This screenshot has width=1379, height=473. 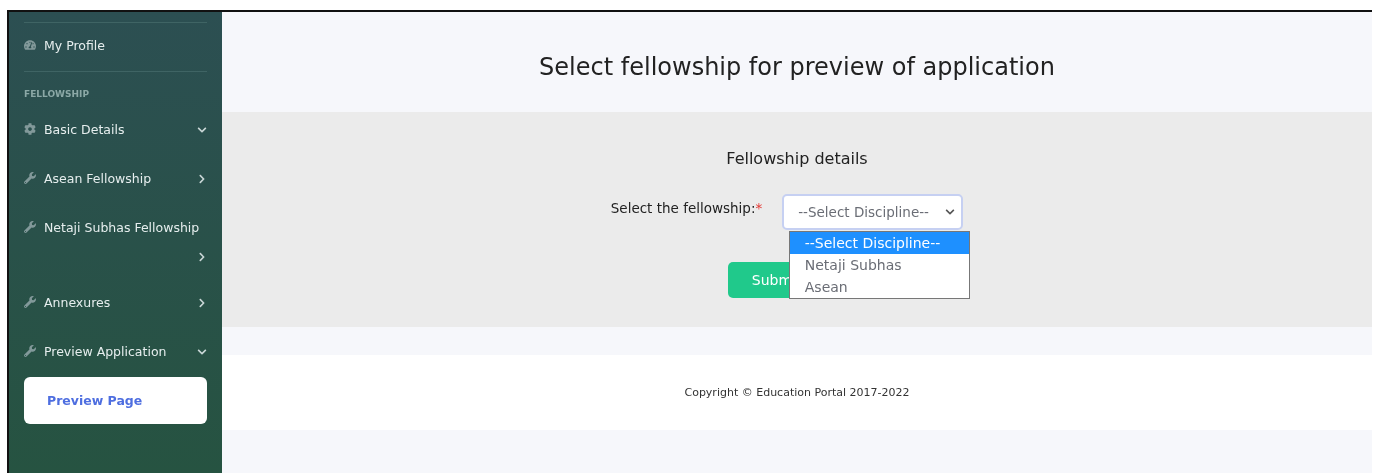 What do you see at coordinates (686, 208) in the screenshot?
I see `field-label: Select the fellowship:*` at bounding box center [686, 208].